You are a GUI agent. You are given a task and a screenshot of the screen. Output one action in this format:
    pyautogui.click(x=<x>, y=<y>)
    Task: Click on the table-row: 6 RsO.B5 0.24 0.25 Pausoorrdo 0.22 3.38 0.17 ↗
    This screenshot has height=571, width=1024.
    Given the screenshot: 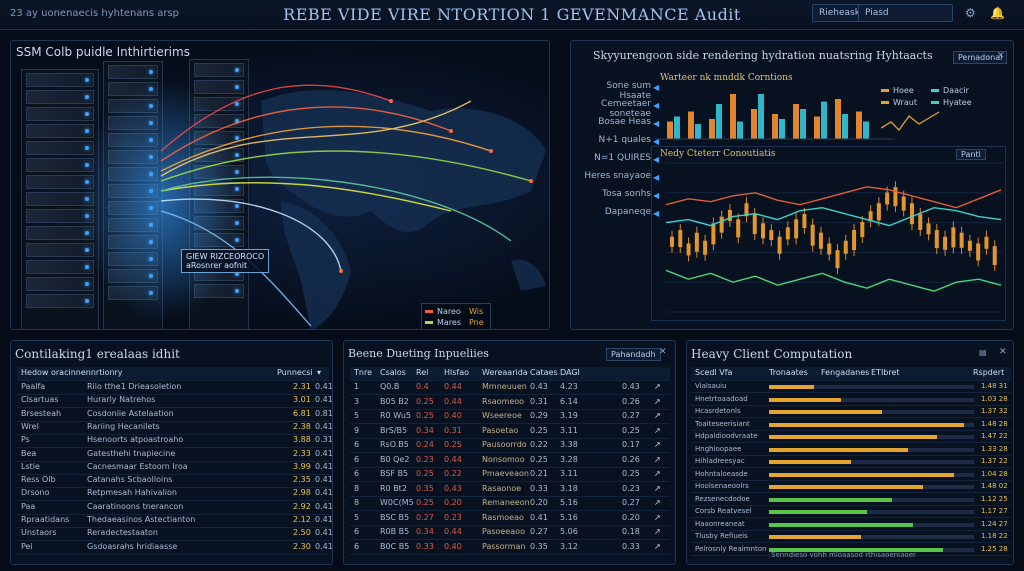 What is the action you would take?
    pyautogui.click(x=510, y=446)
    